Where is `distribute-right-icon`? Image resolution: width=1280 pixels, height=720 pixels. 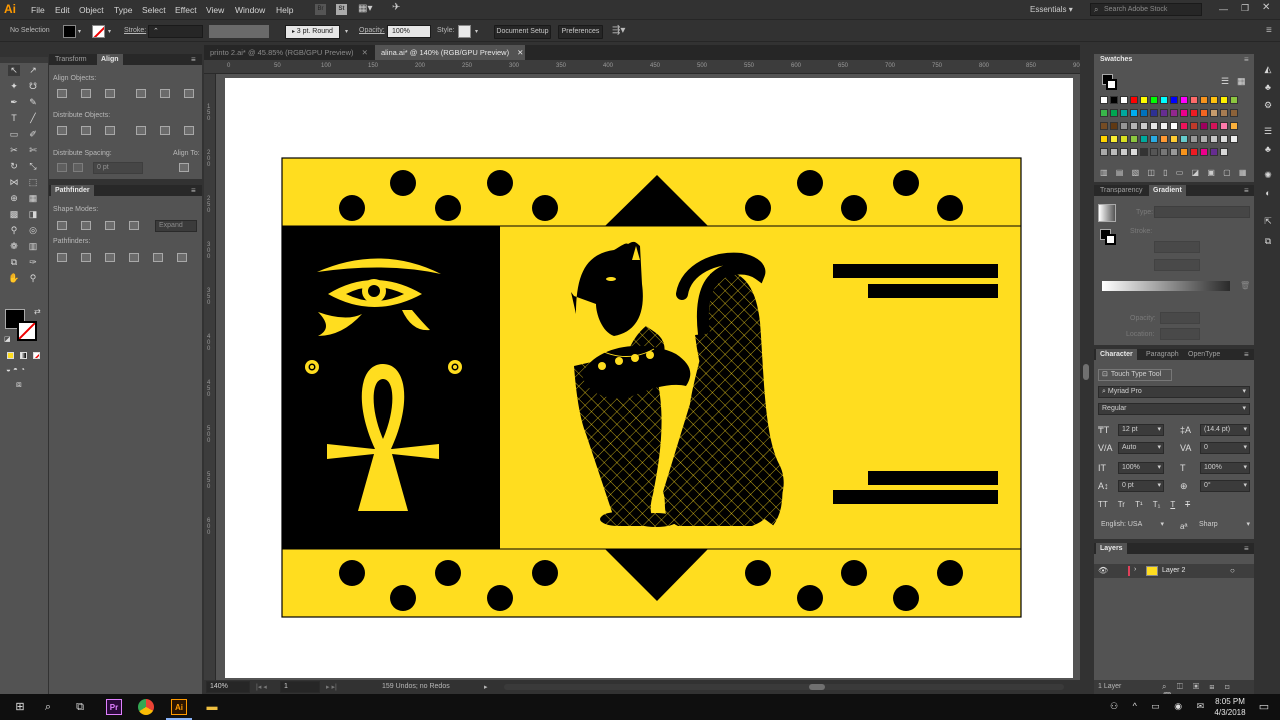
distribute-right-icon is located at coordinates (189, 130).